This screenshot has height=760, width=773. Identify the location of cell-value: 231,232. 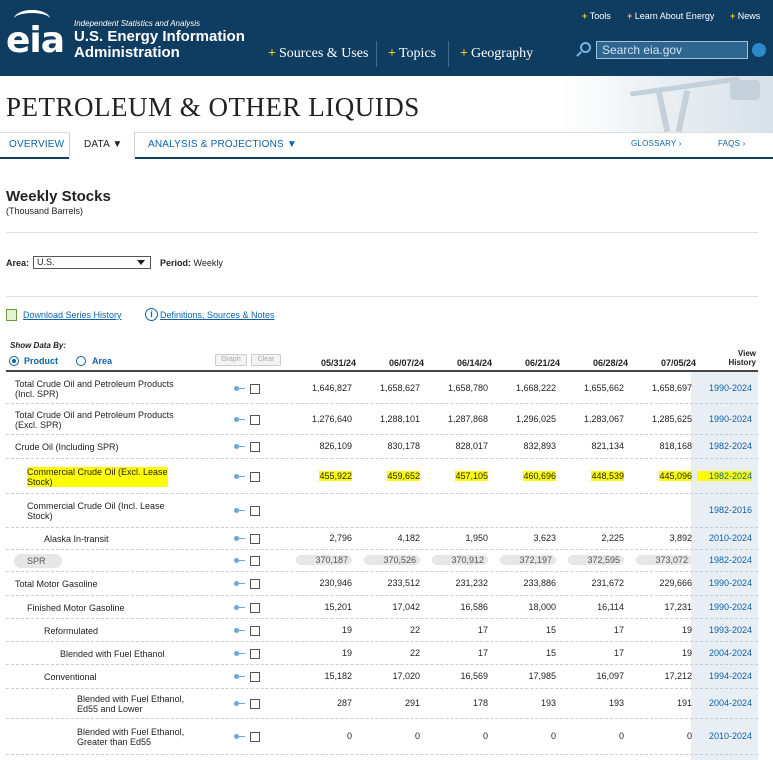
(471, 583).